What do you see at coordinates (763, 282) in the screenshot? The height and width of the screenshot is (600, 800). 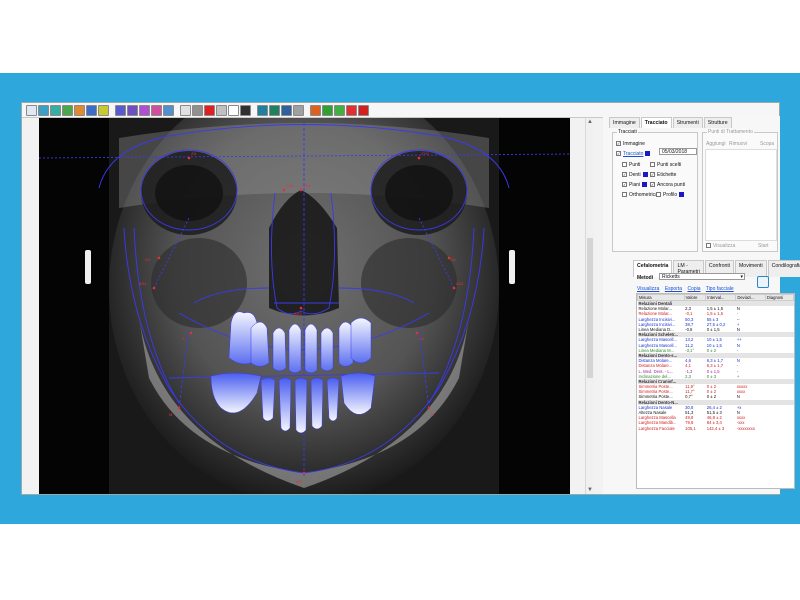 I see `face-type-icon` at bounding box center [763, 282].